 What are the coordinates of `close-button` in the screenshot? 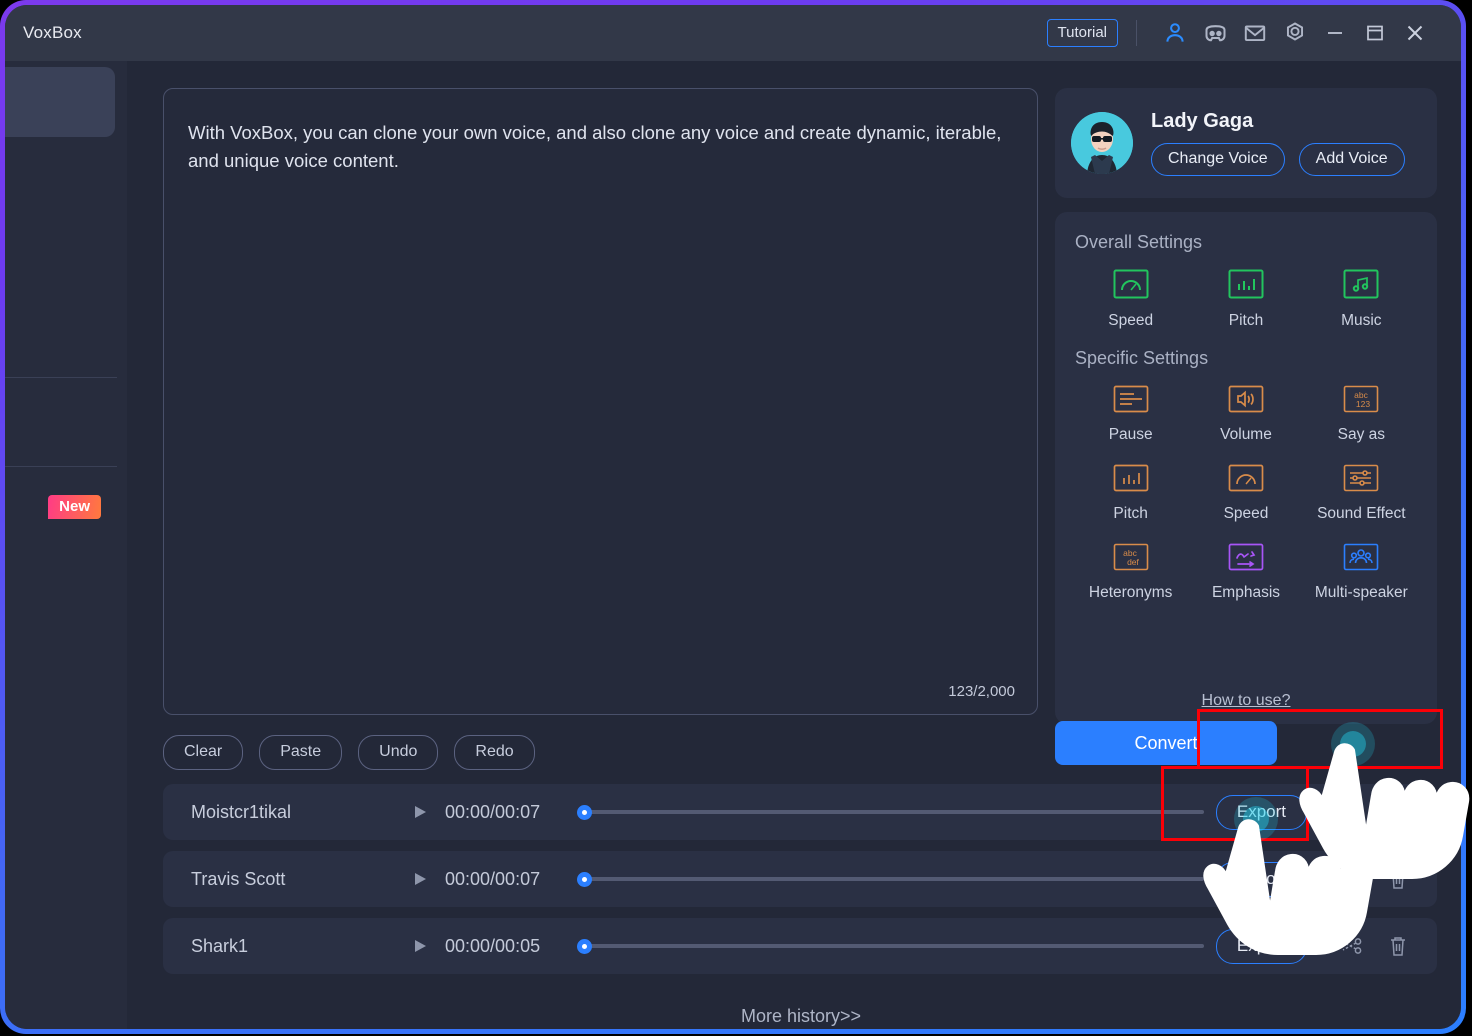 It's located at (1415, 33).